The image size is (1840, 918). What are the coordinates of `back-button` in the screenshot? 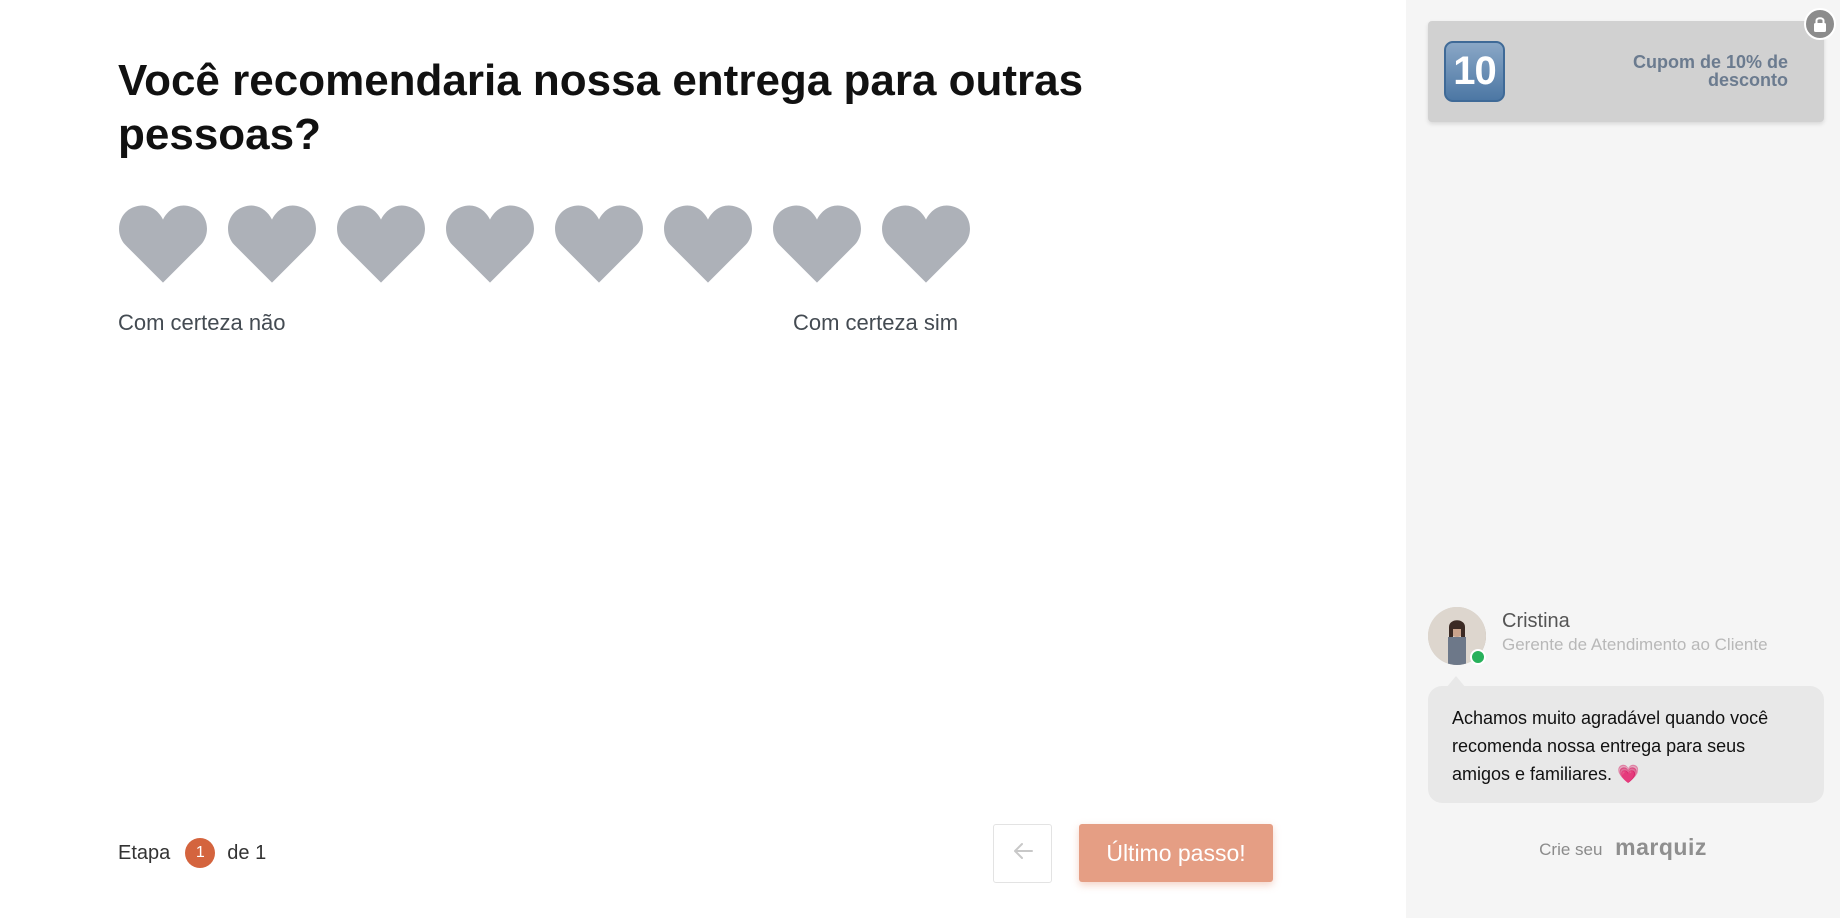 It's located at (1022, 853).